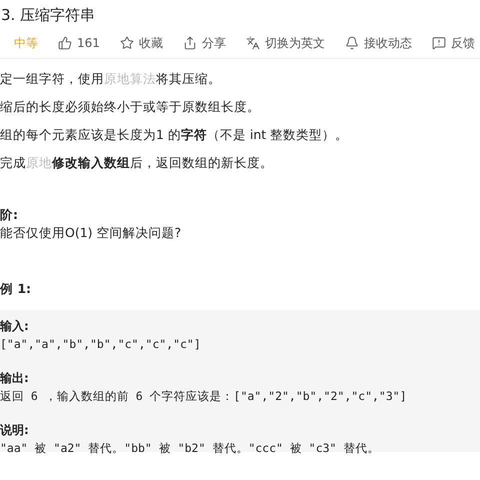  What do you see at coordinates (150, 43) in the screenshot?
I see `toolbar-link: 收藏` at bounding box center [150, 43].